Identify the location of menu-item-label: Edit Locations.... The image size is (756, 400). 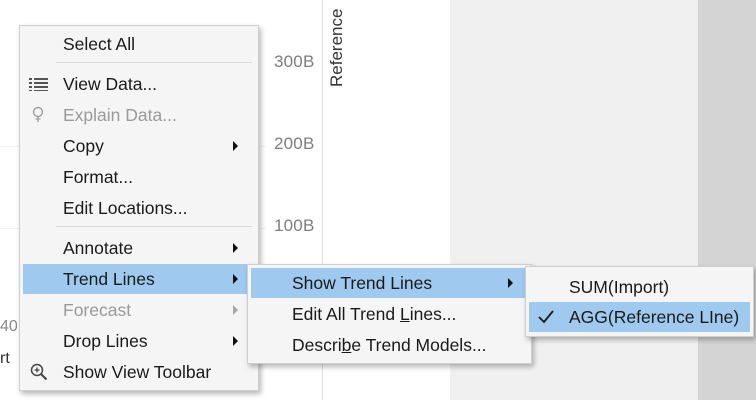
(125, 207).